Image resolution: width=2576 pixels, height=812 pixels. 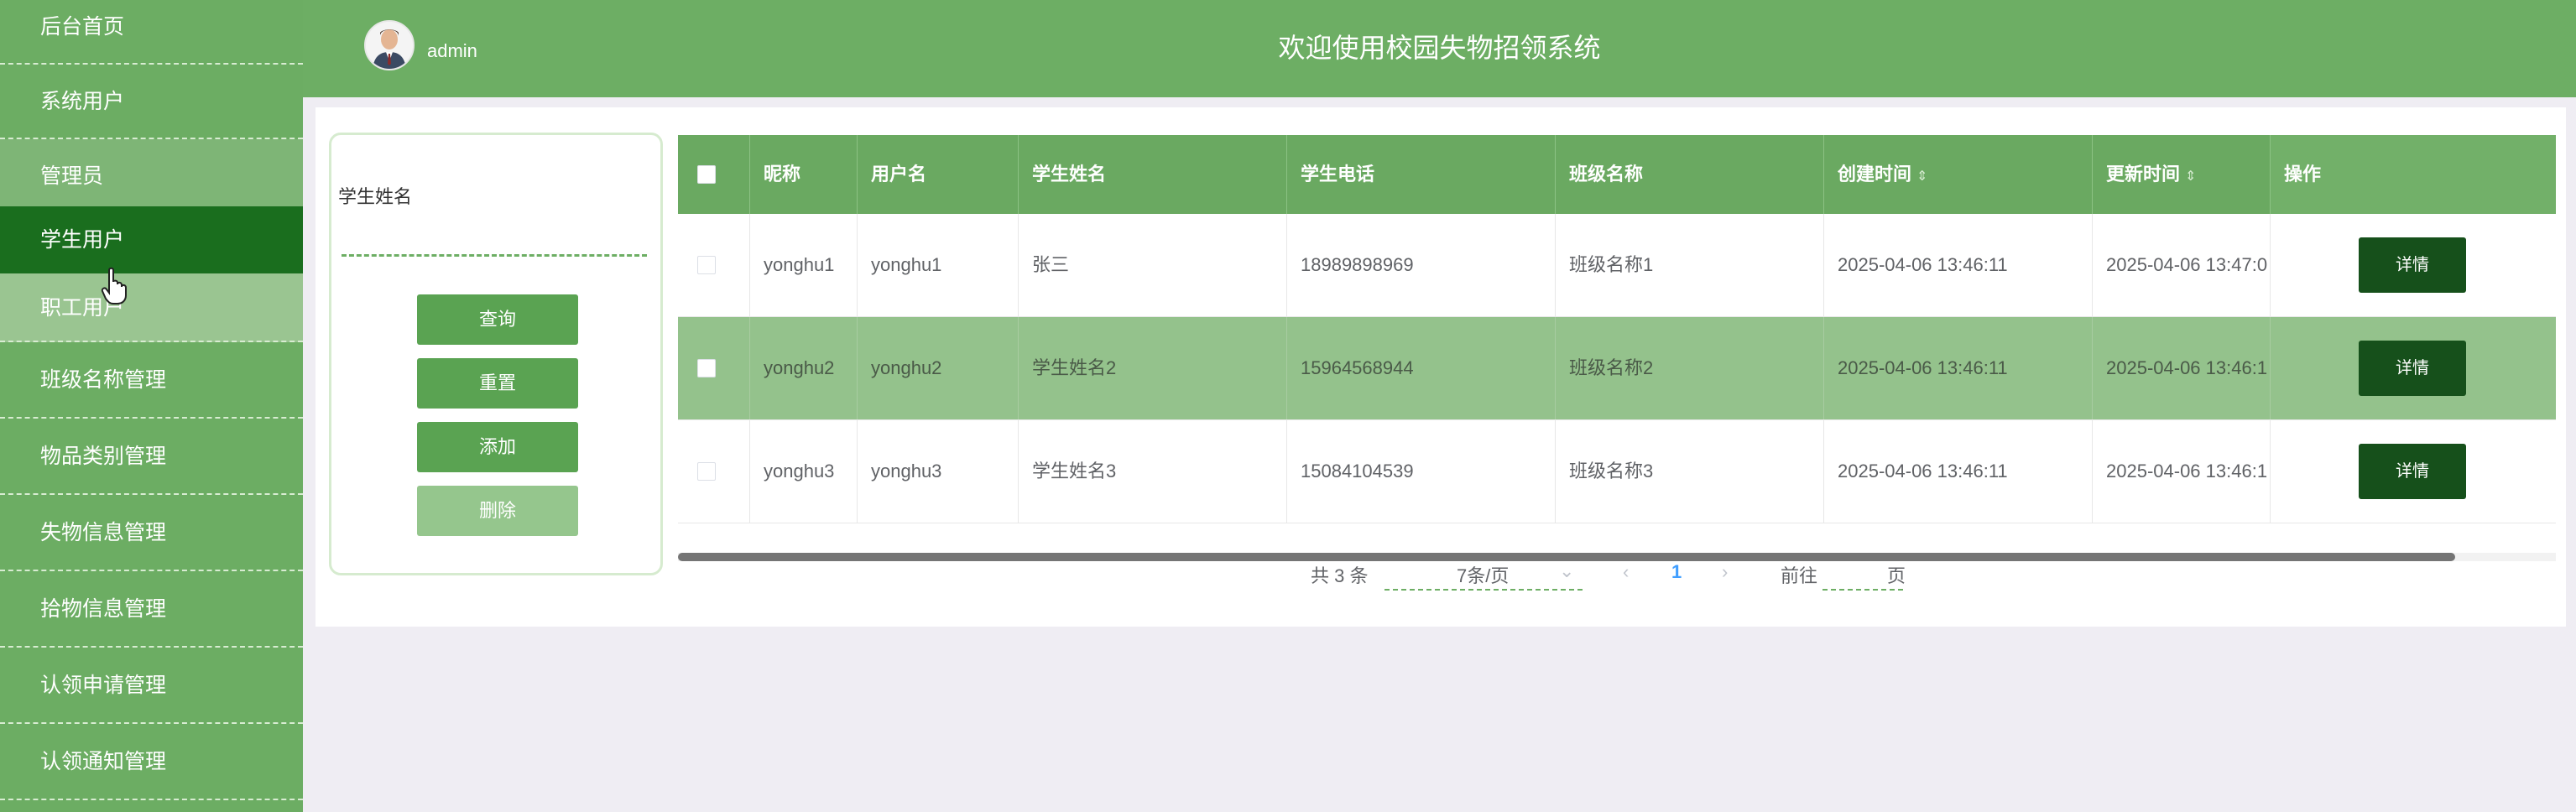 I want to click on page-title: 欢迎使用校园失物招领系统, so click(x=1439, y=48).